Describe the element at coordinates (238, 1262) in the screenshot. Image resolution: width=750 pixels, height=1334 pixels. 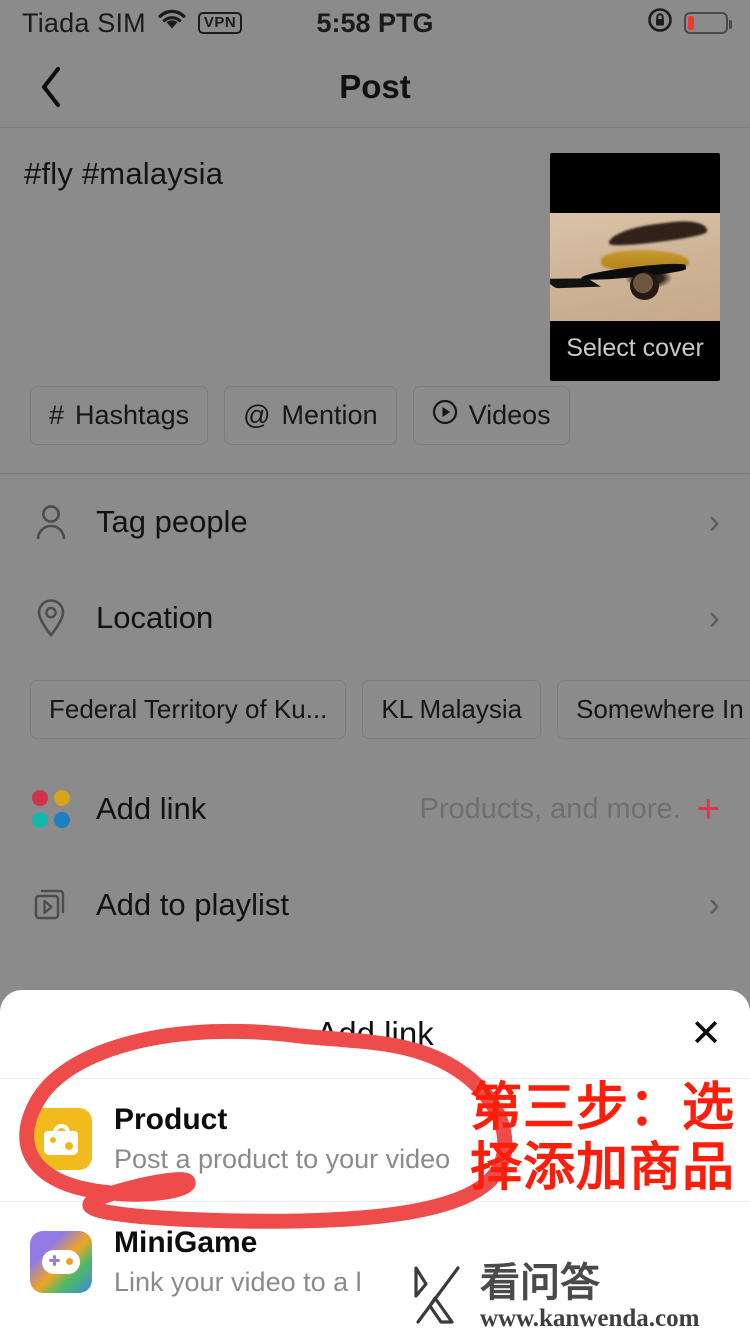
I see `sheet-option-minigame-texts: MiniGame Link your video to a l` at that location.